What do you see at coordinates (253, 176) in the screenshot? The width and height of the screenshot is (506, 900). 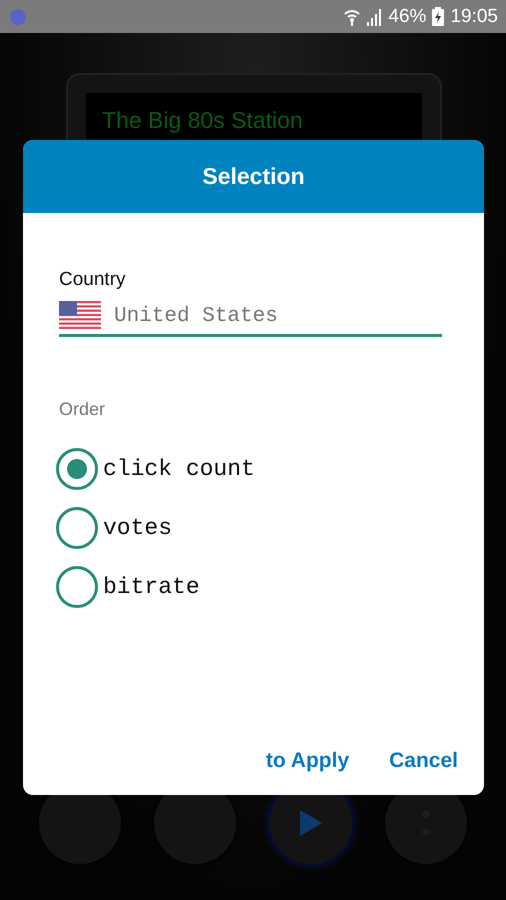 I see `dialog-title: Selection` at bounding box center [253, 176].